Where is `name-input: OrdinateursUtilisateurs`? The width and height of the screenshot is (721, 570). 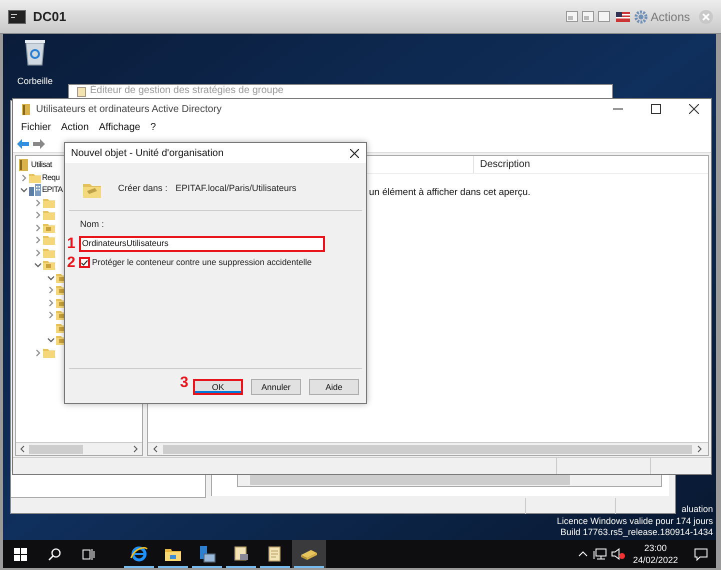 name-input: OrdinateursUtilisateurs is located at coordinates (202, 244).